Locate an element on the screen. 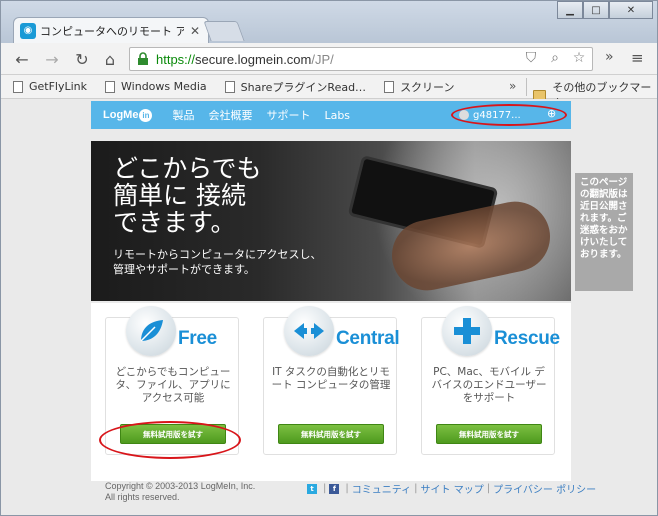 This screenshot has width=658, height=516. plus-cross-icon is located at coordinates (467, 331).